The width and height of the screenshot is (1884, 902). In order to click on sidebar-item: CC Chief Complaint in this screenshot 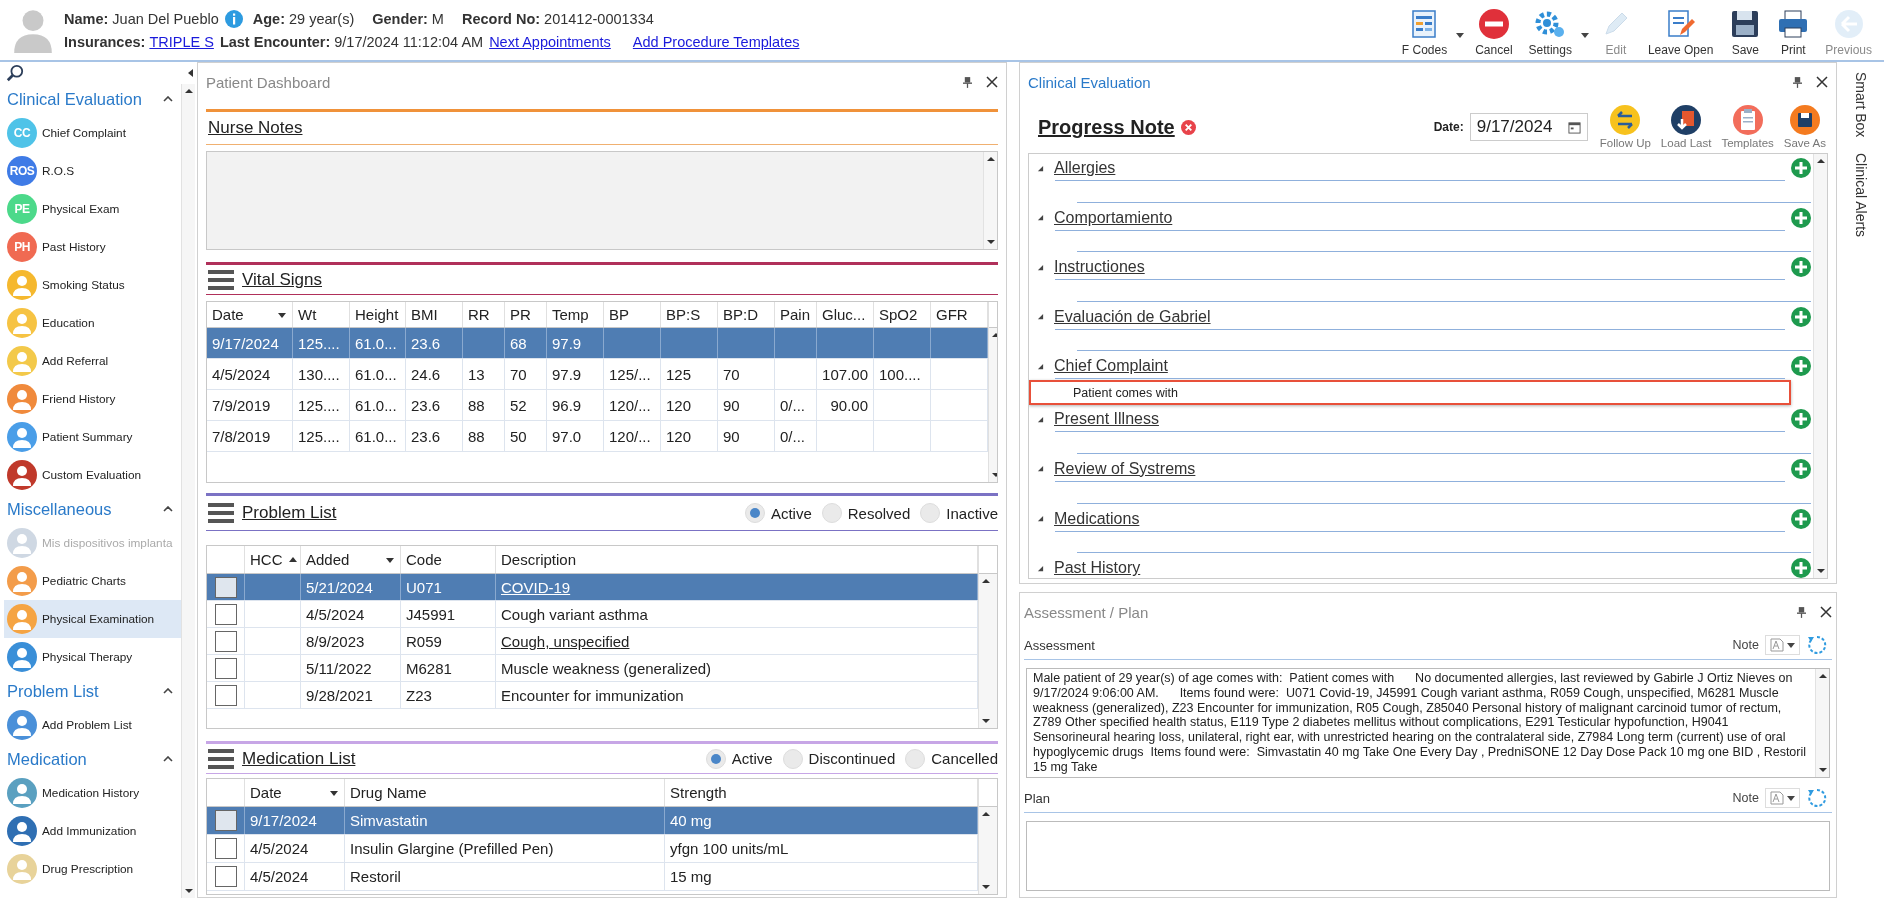, I will do `click(92, 133)`.